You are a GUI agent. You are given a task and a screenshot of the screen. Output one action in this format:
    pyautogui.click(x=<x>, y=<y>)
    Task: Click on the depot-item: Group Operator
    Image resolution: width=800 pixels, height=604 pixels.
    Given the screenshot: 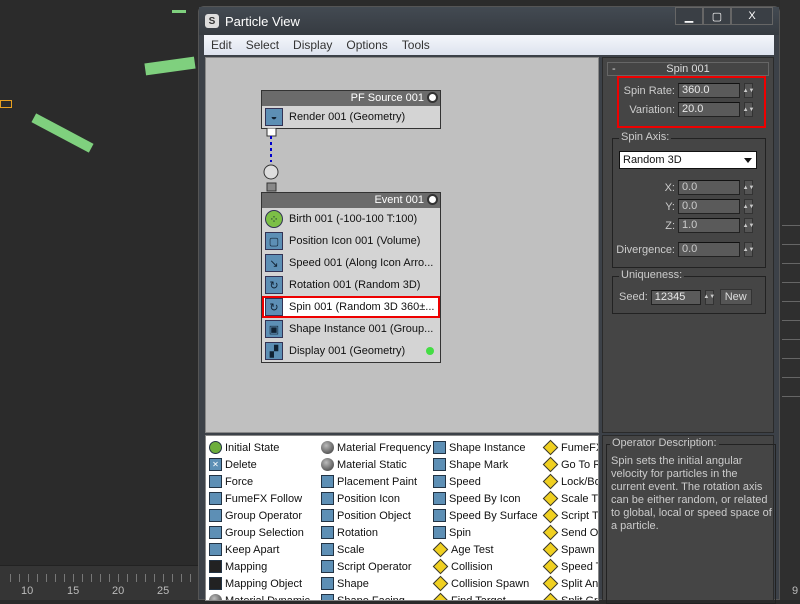 What is the action you would take?
    pyautogui.click(x=259, y=515)
    